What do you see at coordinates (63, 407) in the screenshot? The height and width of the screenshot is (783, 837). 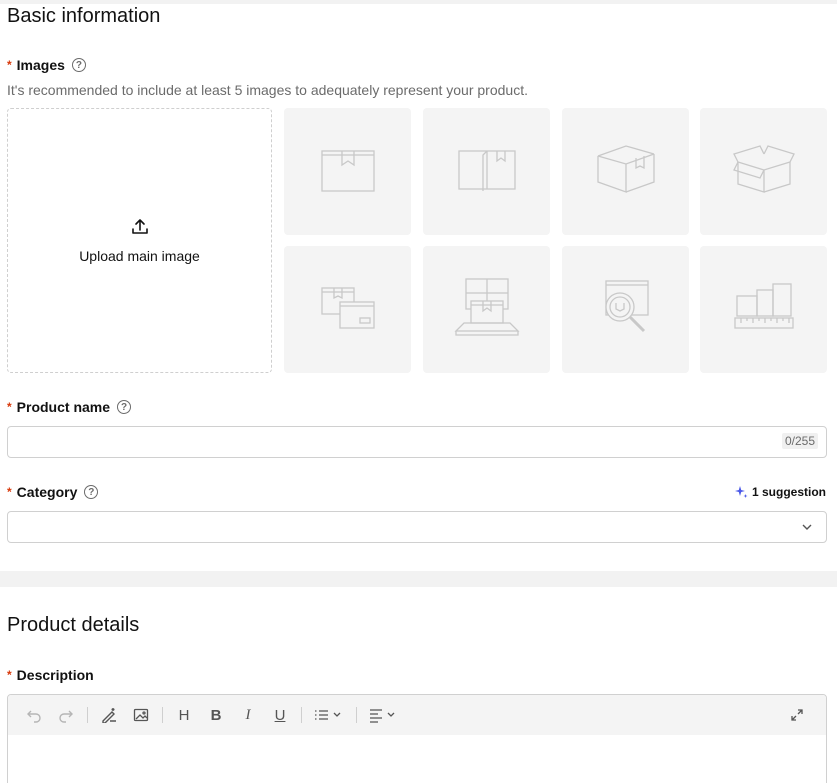 I see `product-name-label-text: Product name` at bounding box center [63, 407].